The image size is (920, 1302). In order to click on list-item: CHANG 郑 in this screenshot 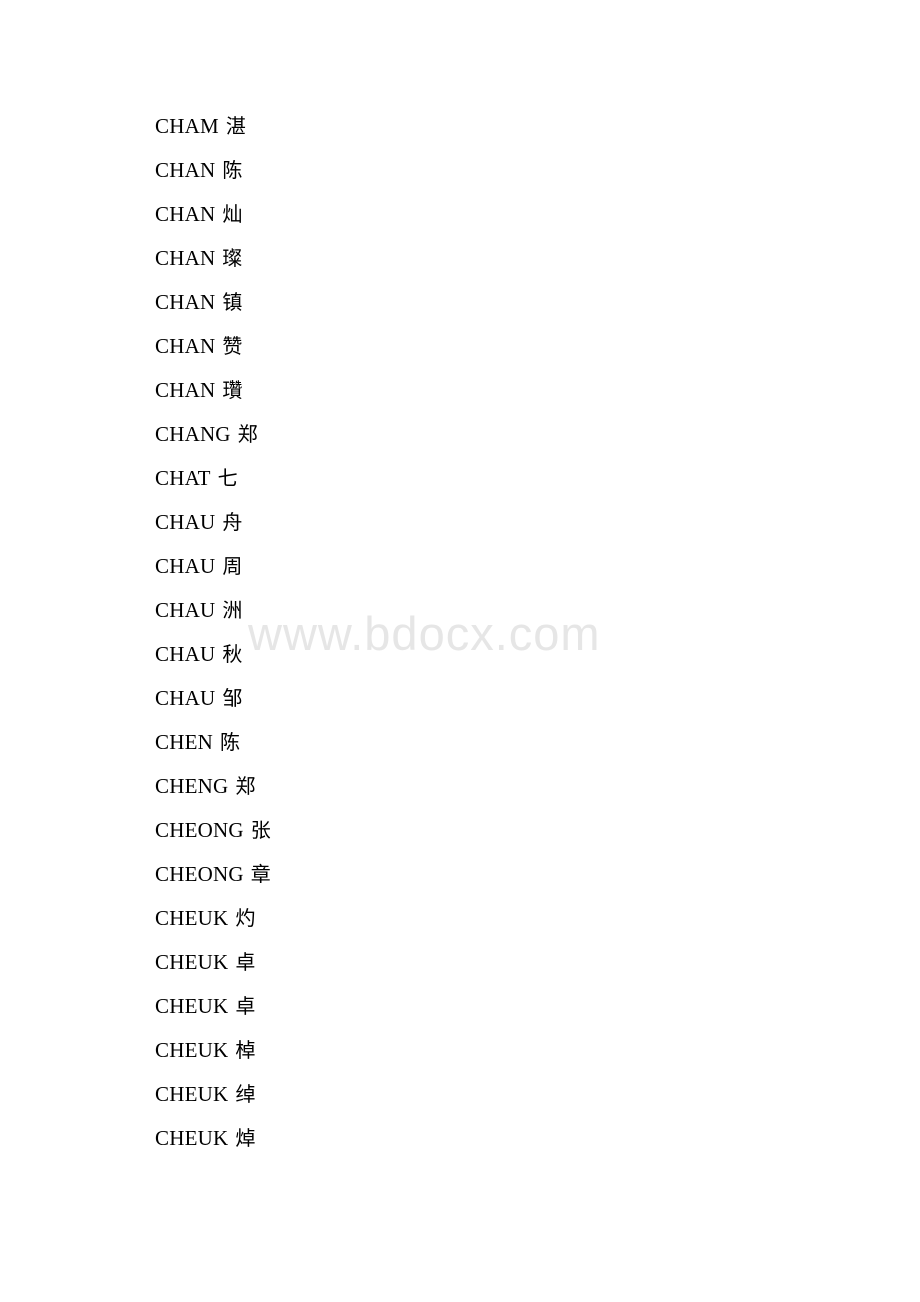, I will do `click(475, 434)`.